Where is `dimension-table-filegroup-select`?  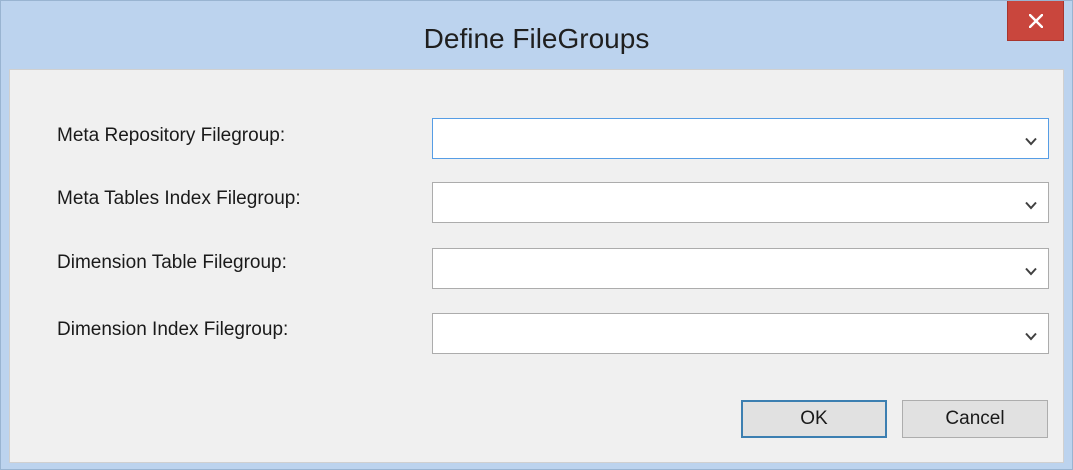 dimension-table-filegroup-select is located at coordinates (740, 268).